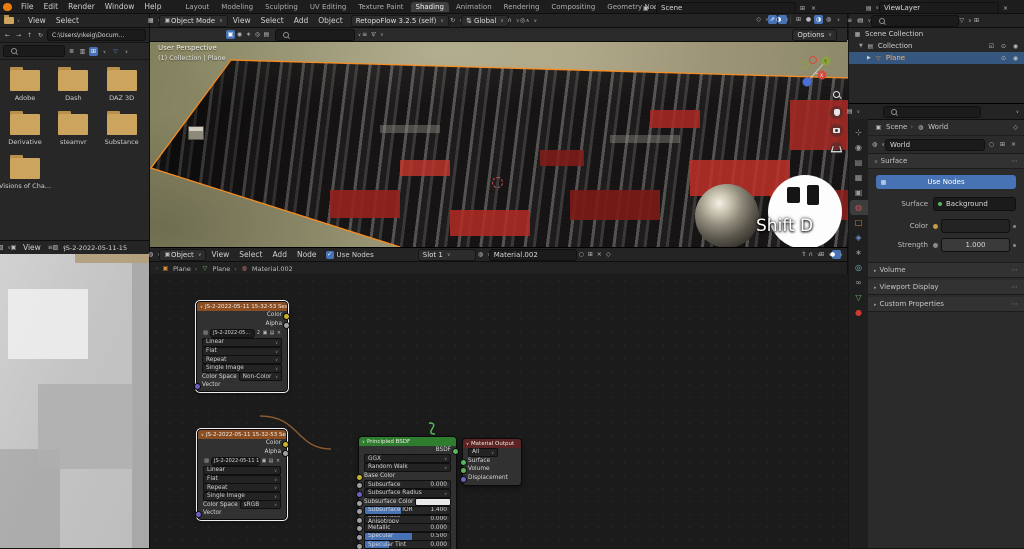 This screenshot has height=549, width=1024. Describe the element at coordinates (221, 269) in the screenshot. I see `path-mesh-label: Plane` at that location.